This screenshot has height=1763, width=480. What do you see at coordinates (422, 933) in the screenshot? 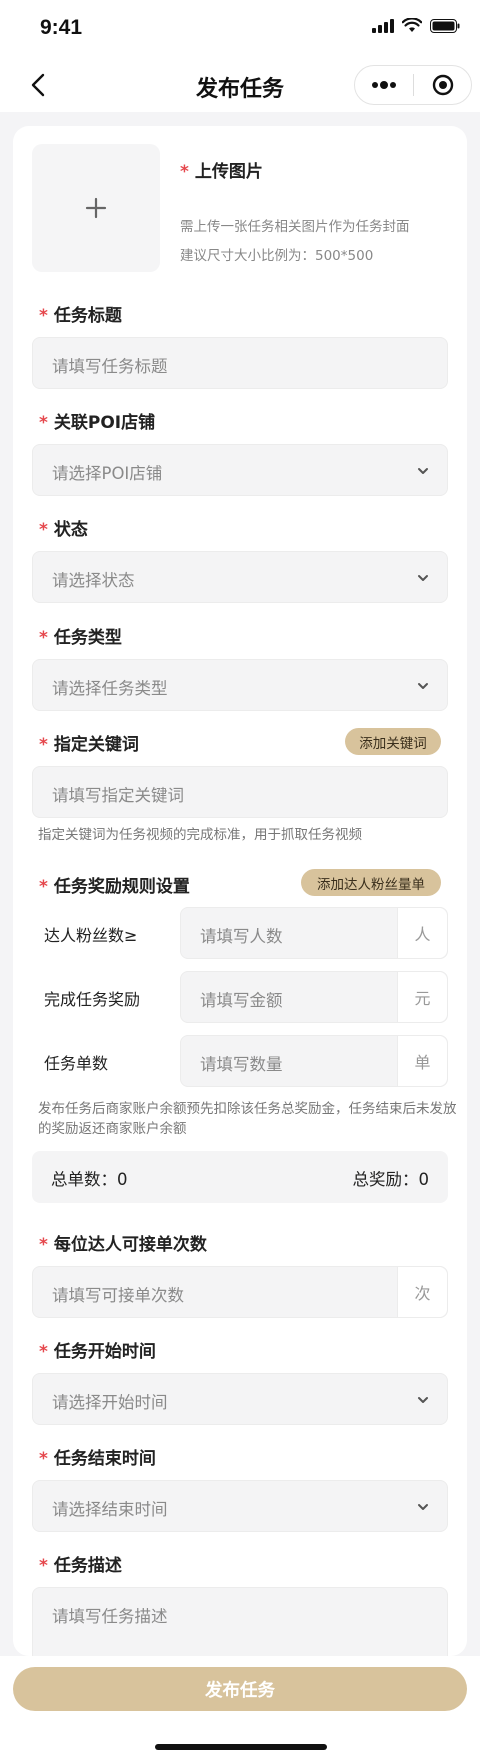
I see `unit-label: 人` at bounding box center [422, 933].